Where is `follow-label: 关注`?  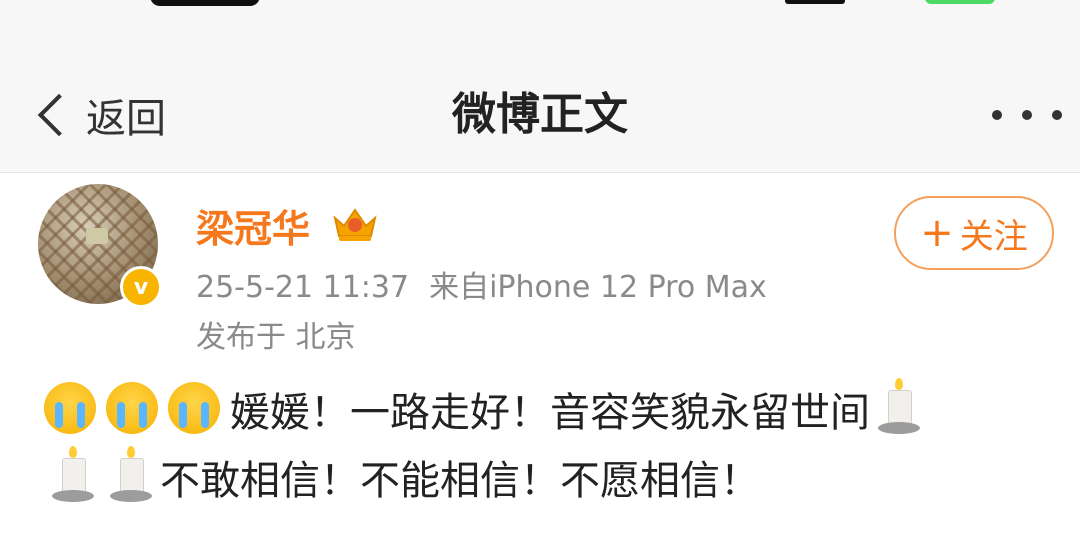
follow-label: 关注 is located at coordinates (993, 236).